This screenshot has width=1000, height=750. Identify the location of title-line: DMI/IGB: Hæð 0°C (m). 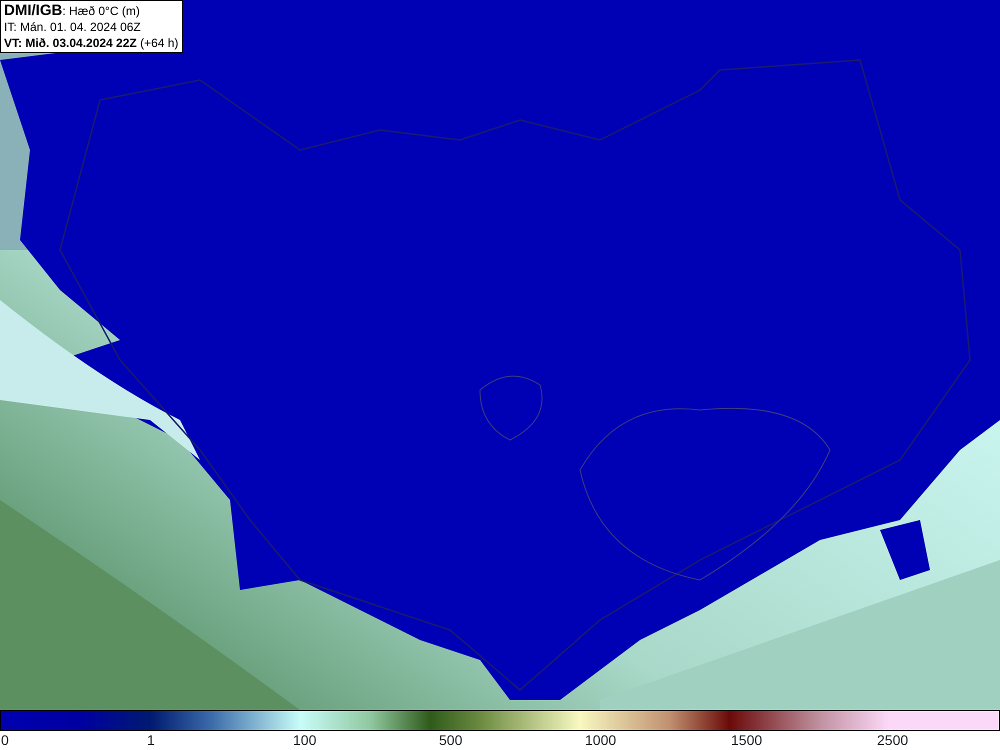
(72, 11).